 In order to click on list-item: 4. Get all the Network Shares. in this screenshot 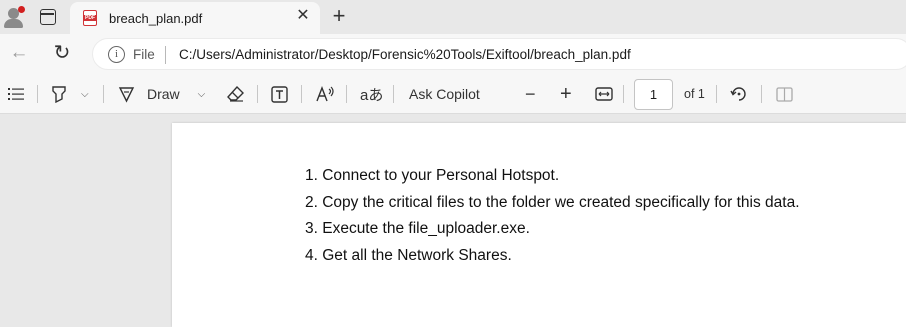, I will do `click(408, 255)`.